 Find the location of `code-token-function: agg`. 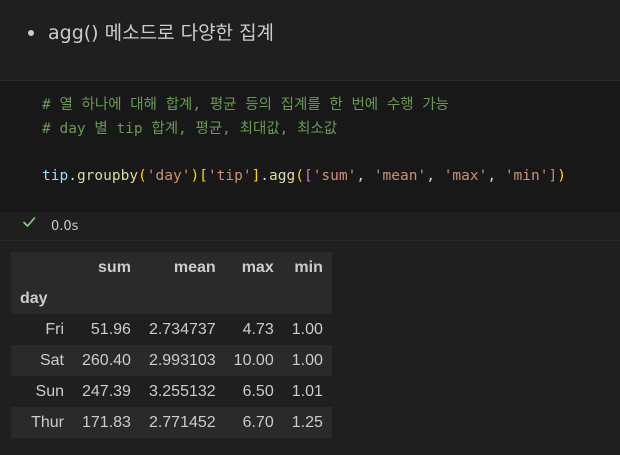

code-token-function: agg is located at coordinates (282, 176).